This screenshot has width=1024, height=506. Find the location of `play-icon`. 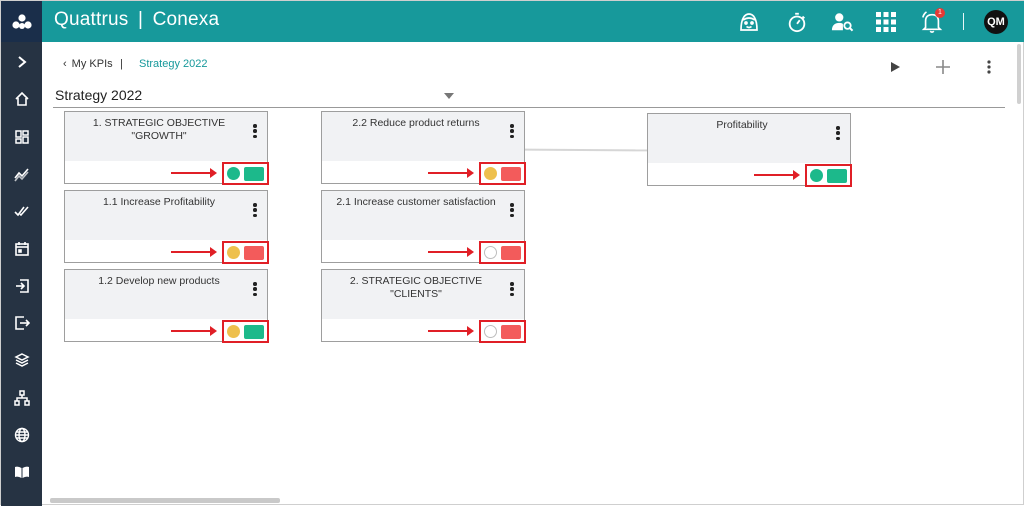

play-icon is located at coordinates (895, 67).